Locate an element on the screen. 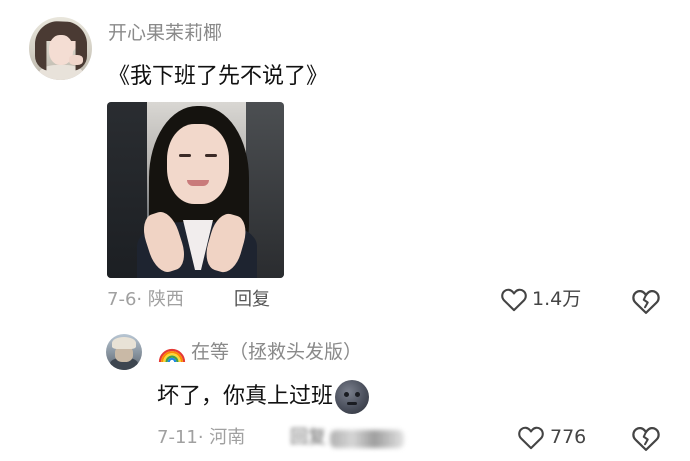 The height and width of the screenshot is (461, 690). comment-username: 开心果茉莉椰 is located at coordinates (165, 33).